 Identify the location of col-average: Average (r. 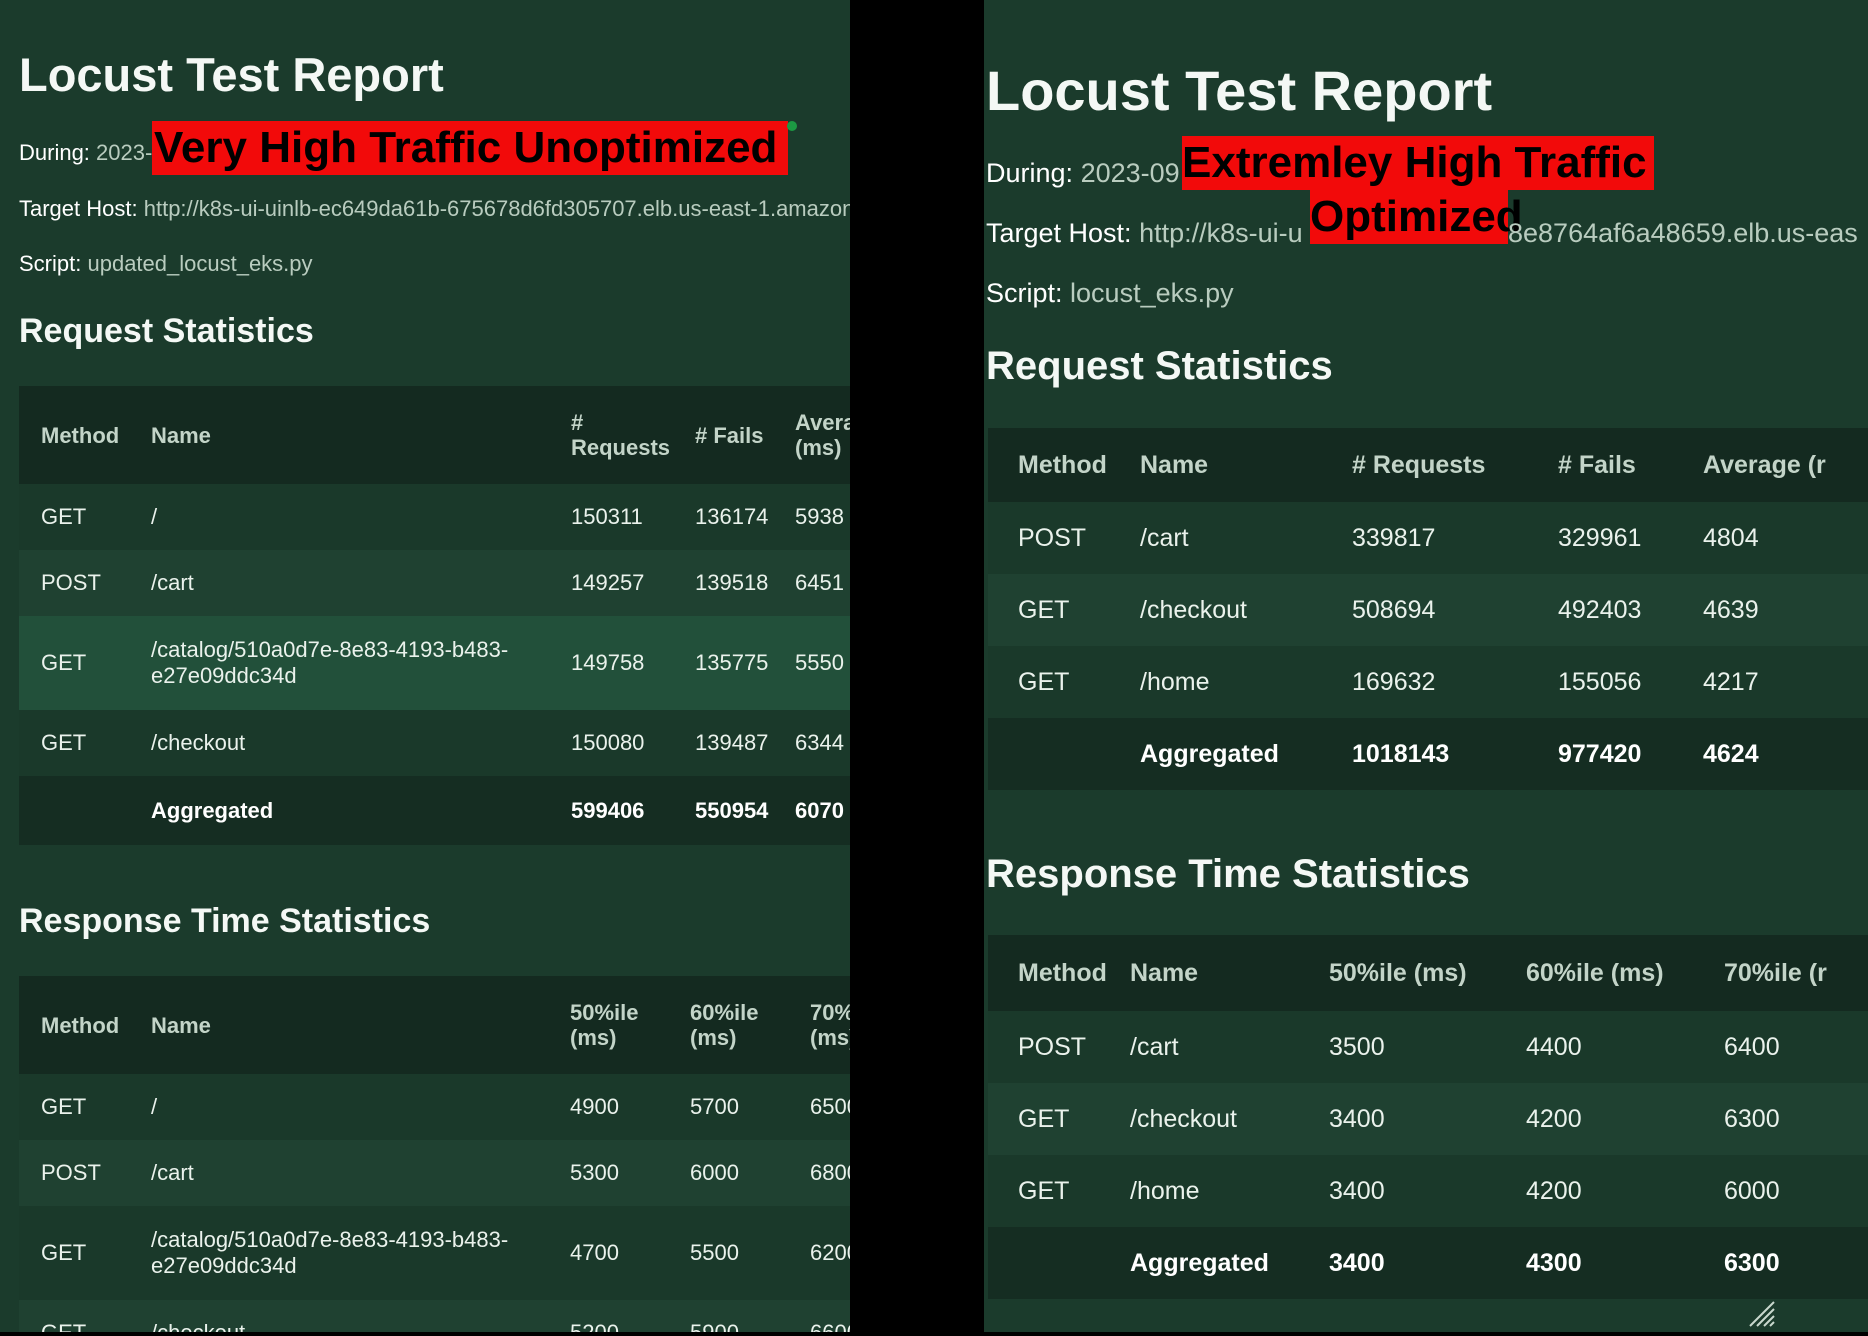
(1785, 465).